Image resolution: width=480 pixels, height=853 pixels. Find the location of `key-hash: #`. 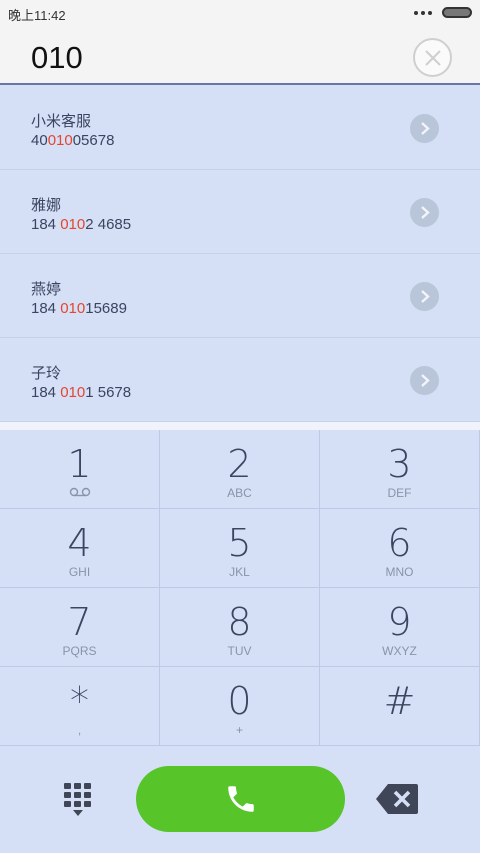

key-hash: # is located at coordinates (400, 706).